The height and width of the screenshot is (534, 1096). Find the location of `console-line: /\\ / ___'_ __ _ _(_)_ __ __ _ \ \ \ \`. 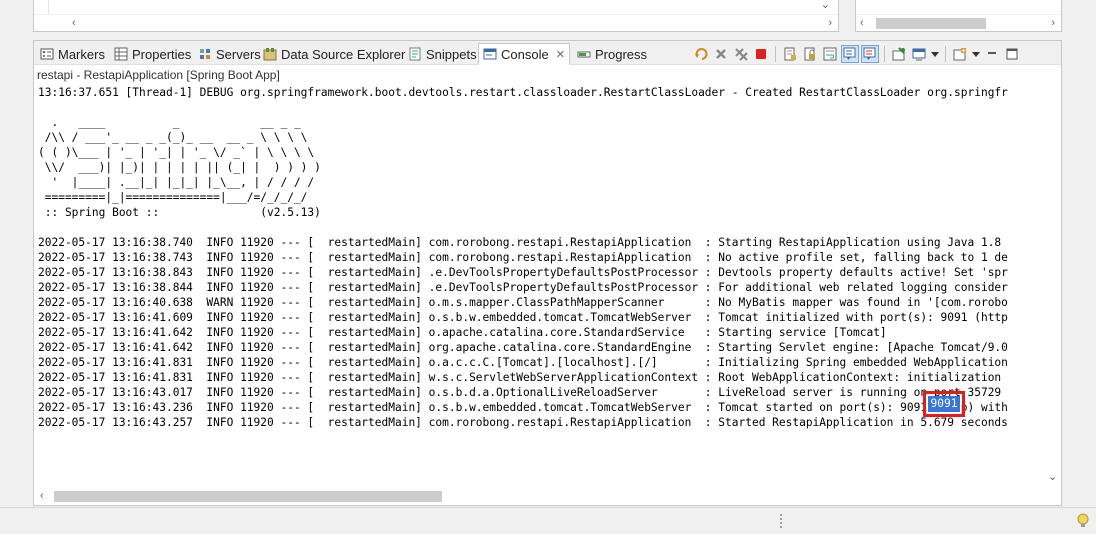

console-line: /\\ / ___'_ __ _ _(_)_ __ __ _ \ \ \ \ is located at coordinates (173, 137).